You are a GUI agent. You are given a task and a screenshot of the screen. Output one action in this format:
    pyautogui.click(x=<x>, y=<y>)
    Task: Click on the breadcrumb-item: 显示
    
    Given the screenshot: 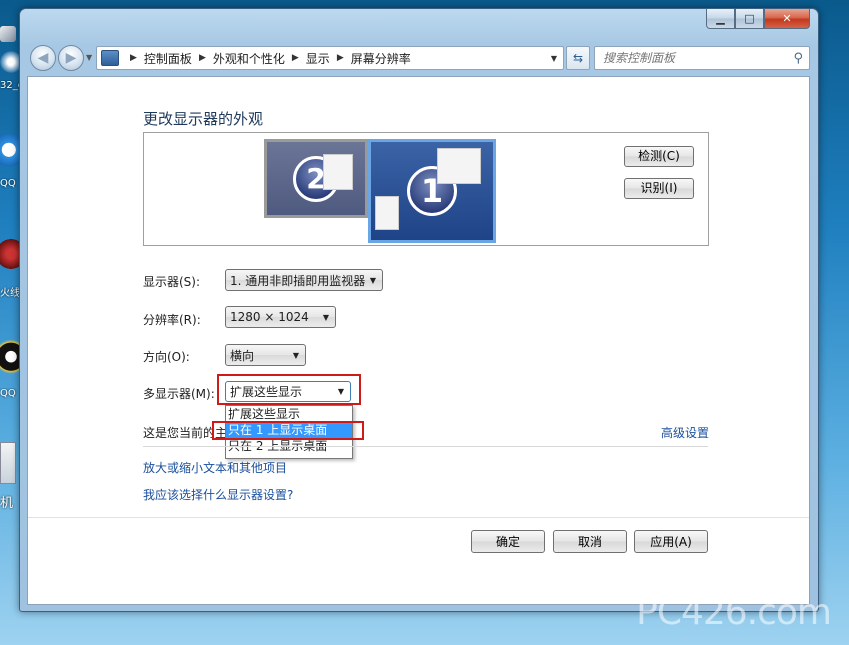 What is the action you would take?
    pyautogui.click(x=318, y=58)
    